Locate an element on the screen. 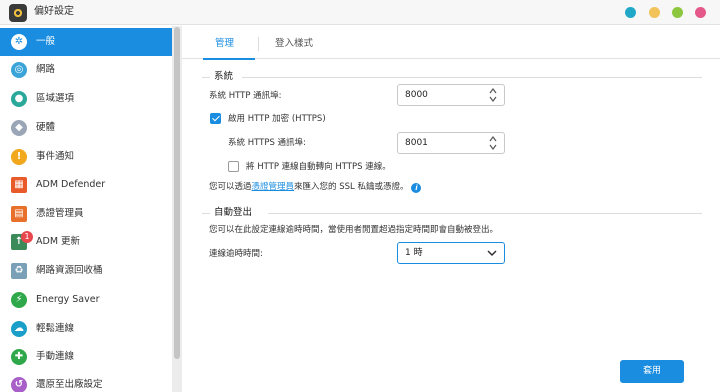  http-port-value: 8000 is located at coordinates (416, 95).